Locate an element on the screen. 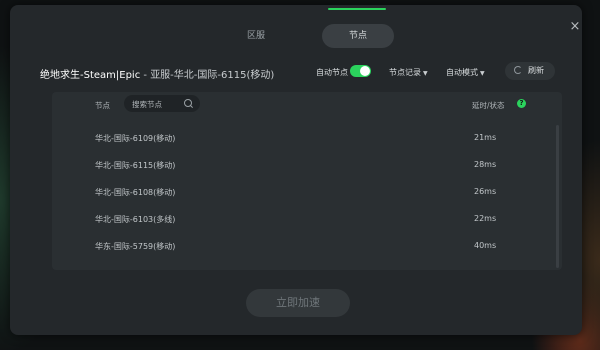 This screenshot has height=350, width=600. refresh-icon is located at coordinates (518, 70).